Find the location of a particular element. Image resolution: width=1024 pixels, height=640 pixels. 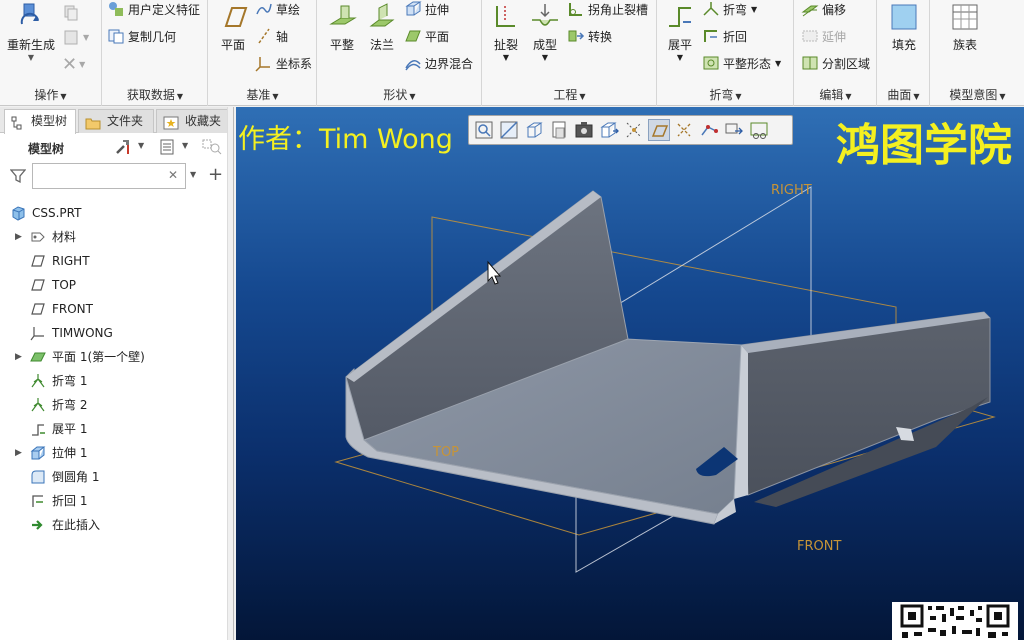

planar-button: 平面 is located at coordinates (426, 36).